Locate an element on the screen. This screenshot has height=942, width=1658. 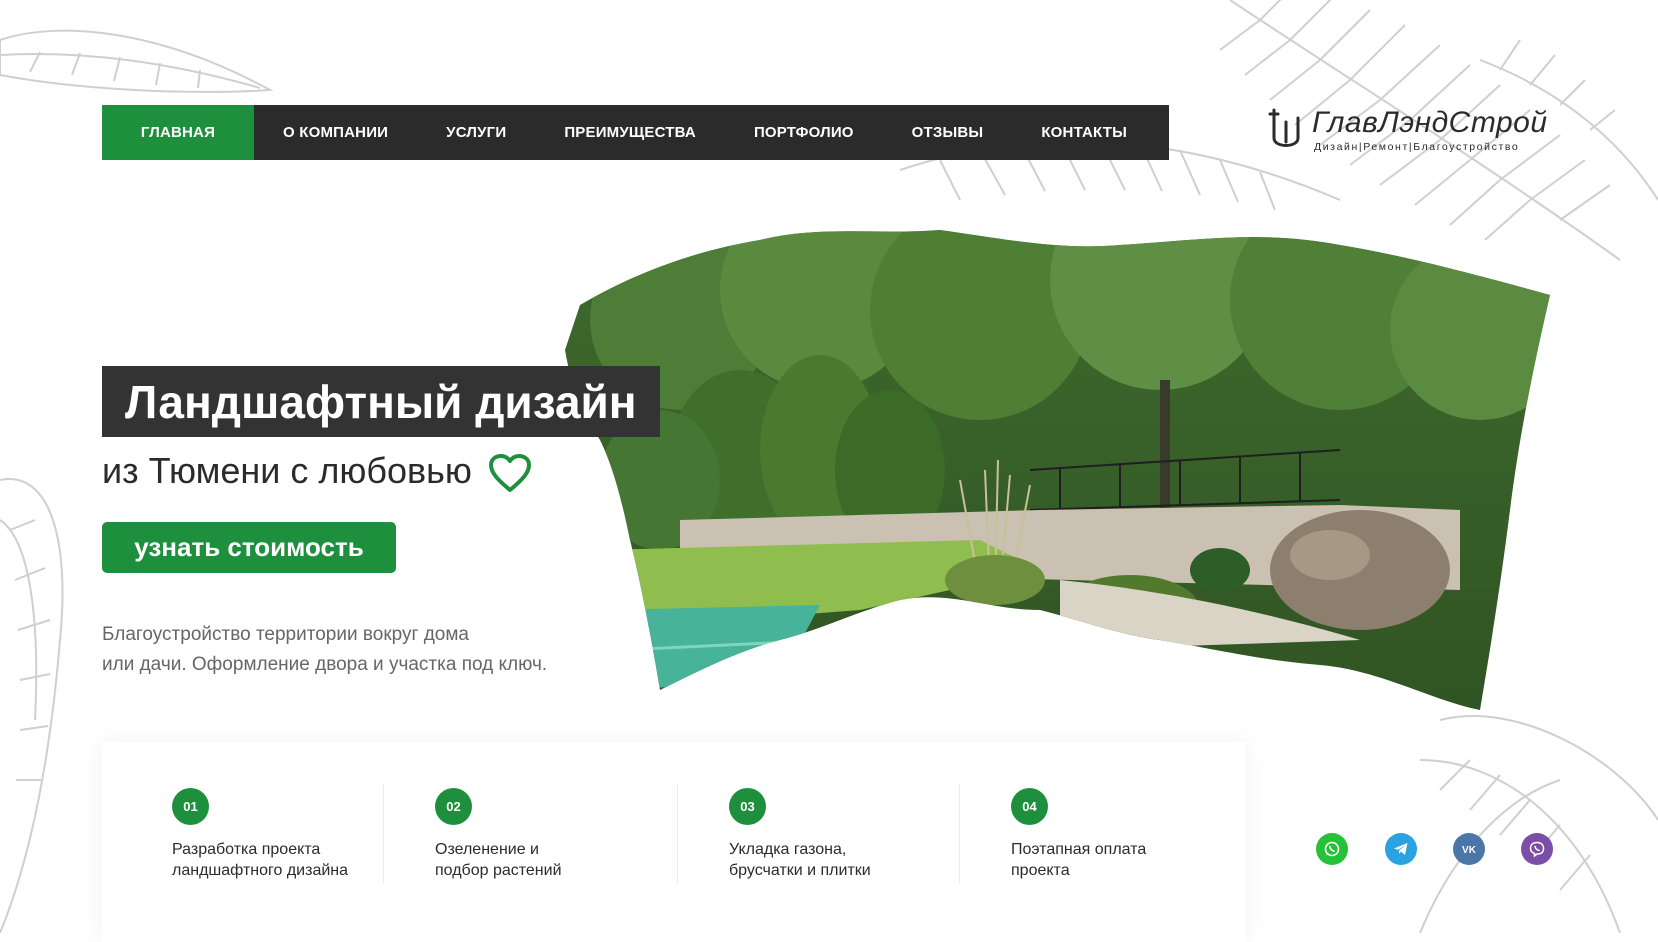
get-price-button: узнать стоимость is located at coordinates (249, 547).